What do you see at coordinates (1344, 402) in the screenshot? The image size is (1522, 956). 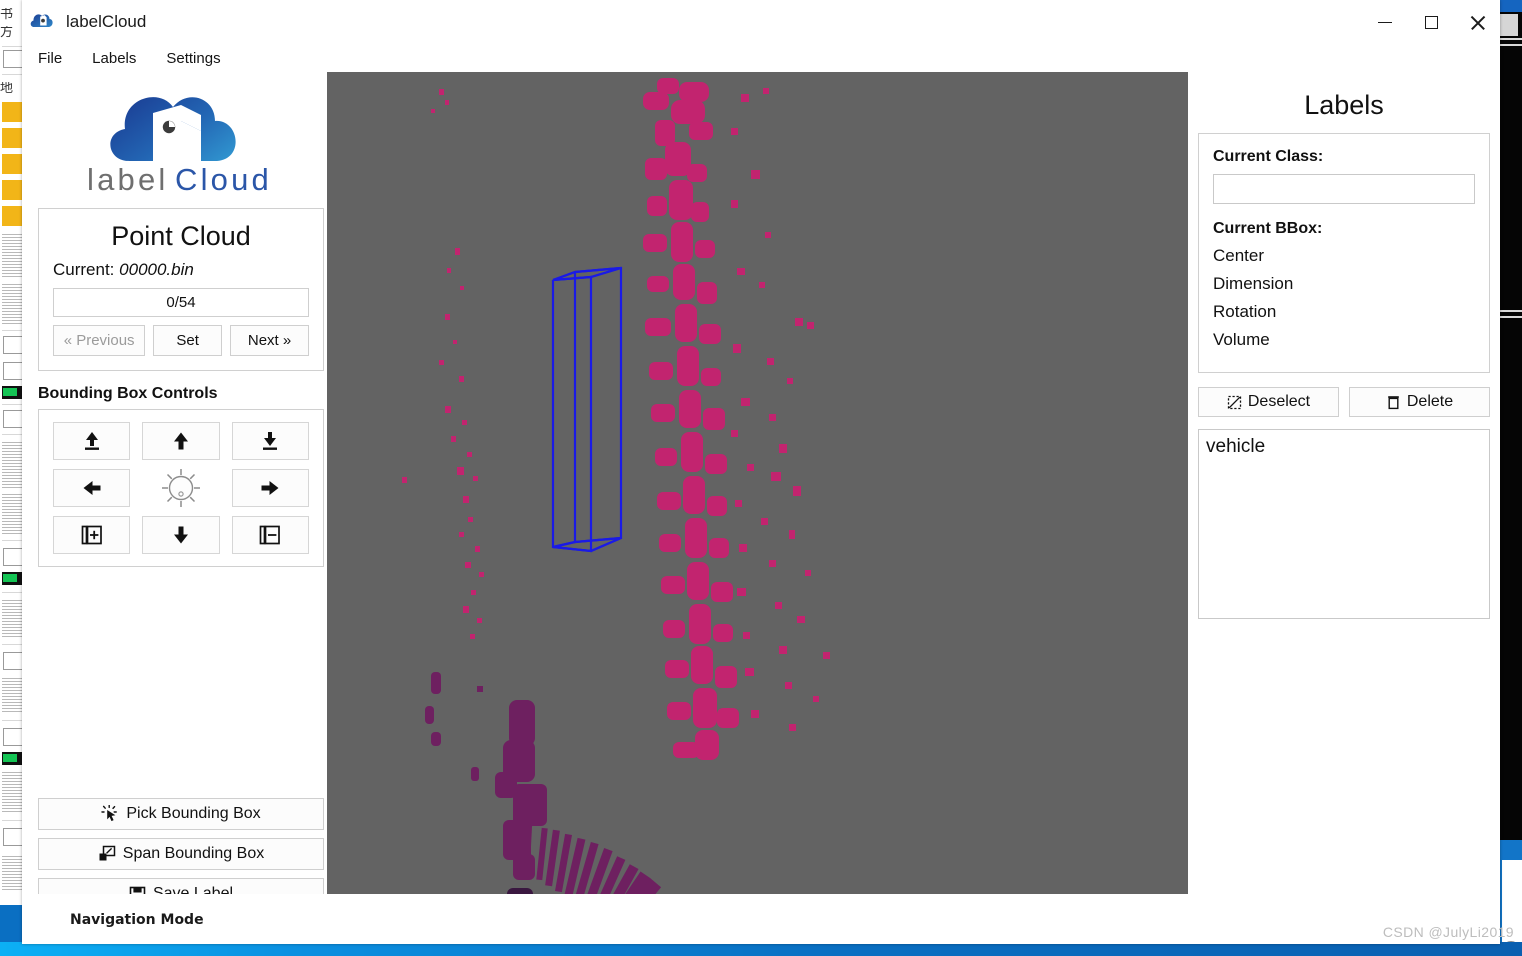 I see `label-action-buttons: Deselect Delete` at bounding box center [1344, 402].